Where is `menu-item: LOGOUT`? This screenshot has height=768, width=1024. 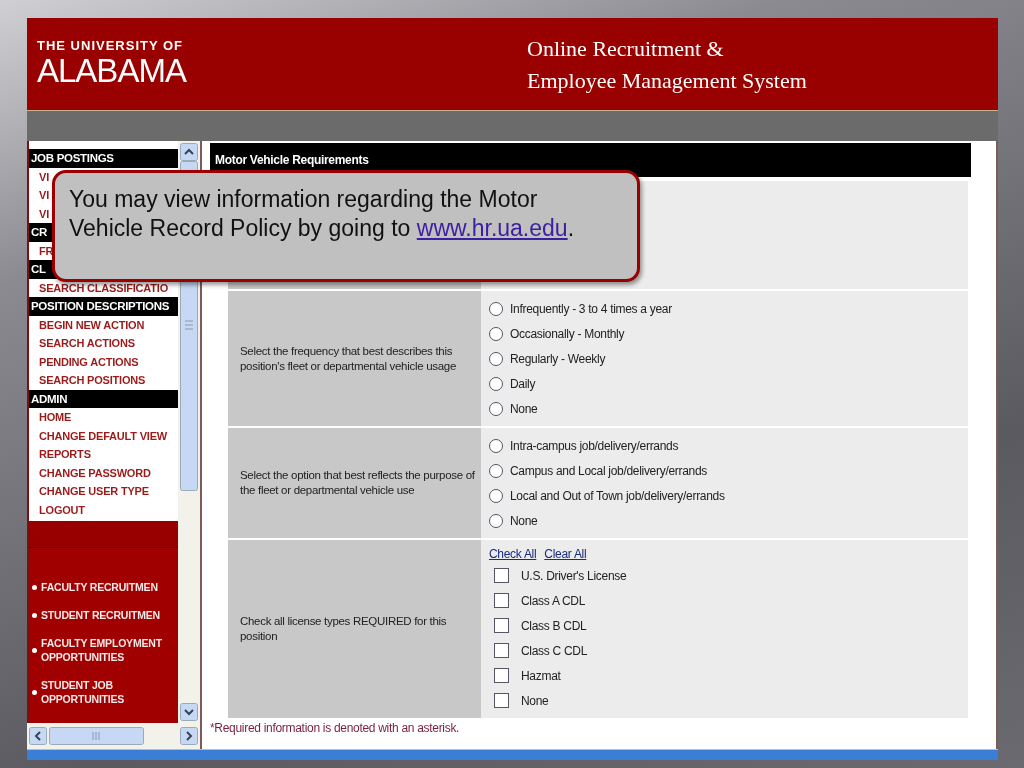
menu-item: LOGOUT is located at coordinates (62, 509).